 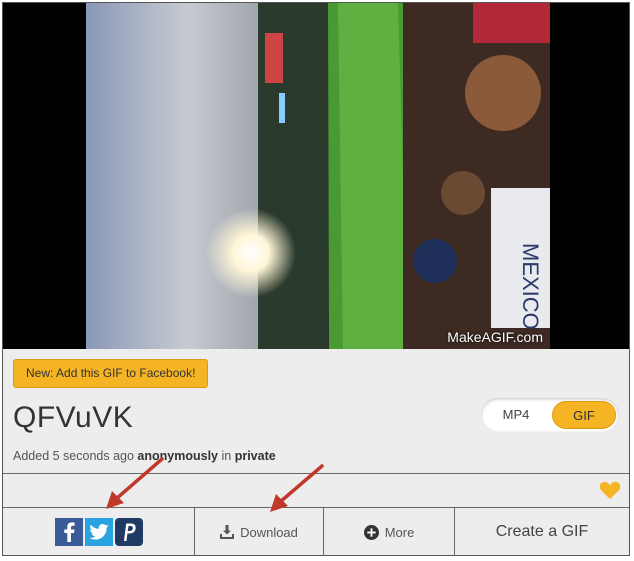 I want to click on added-prefix: Added, so click(x=33, y=456).